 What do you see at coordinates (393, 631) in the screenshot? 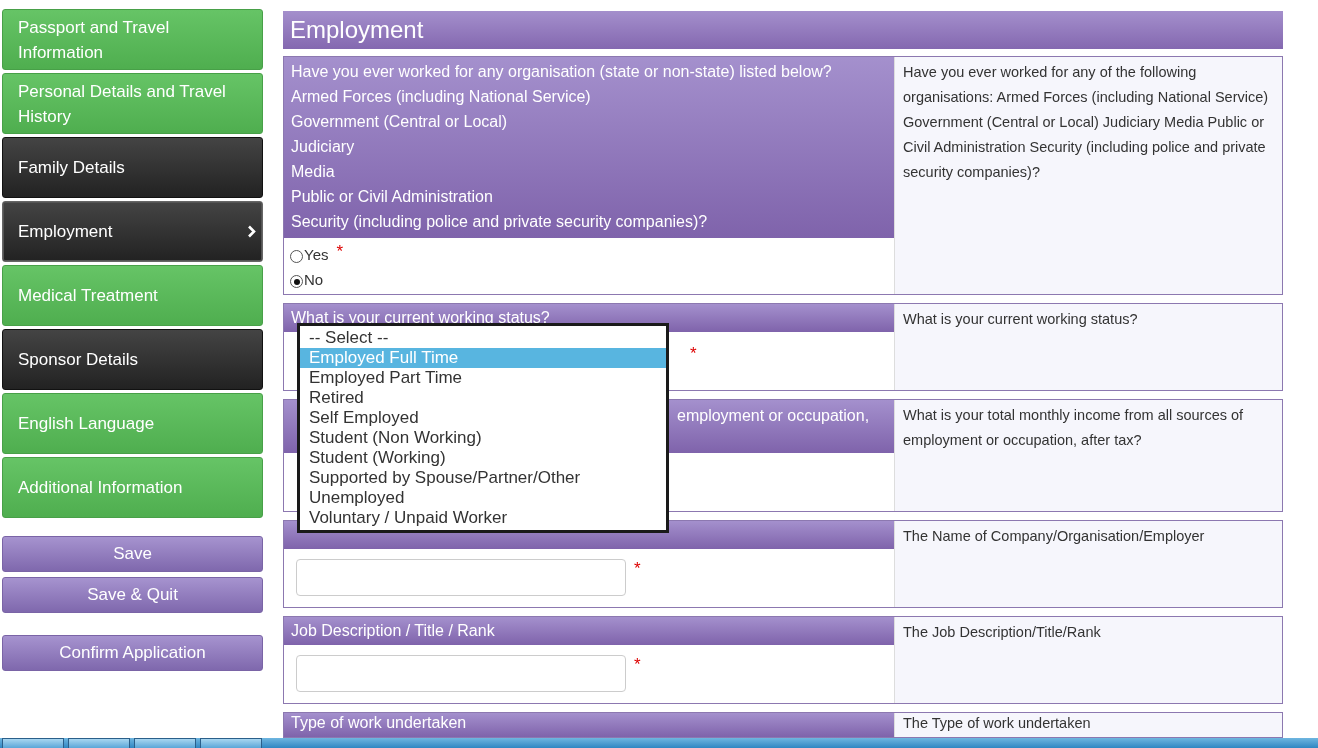
I see `question-text: Job Description / Title / Rank` at bounding box center [393, 631].